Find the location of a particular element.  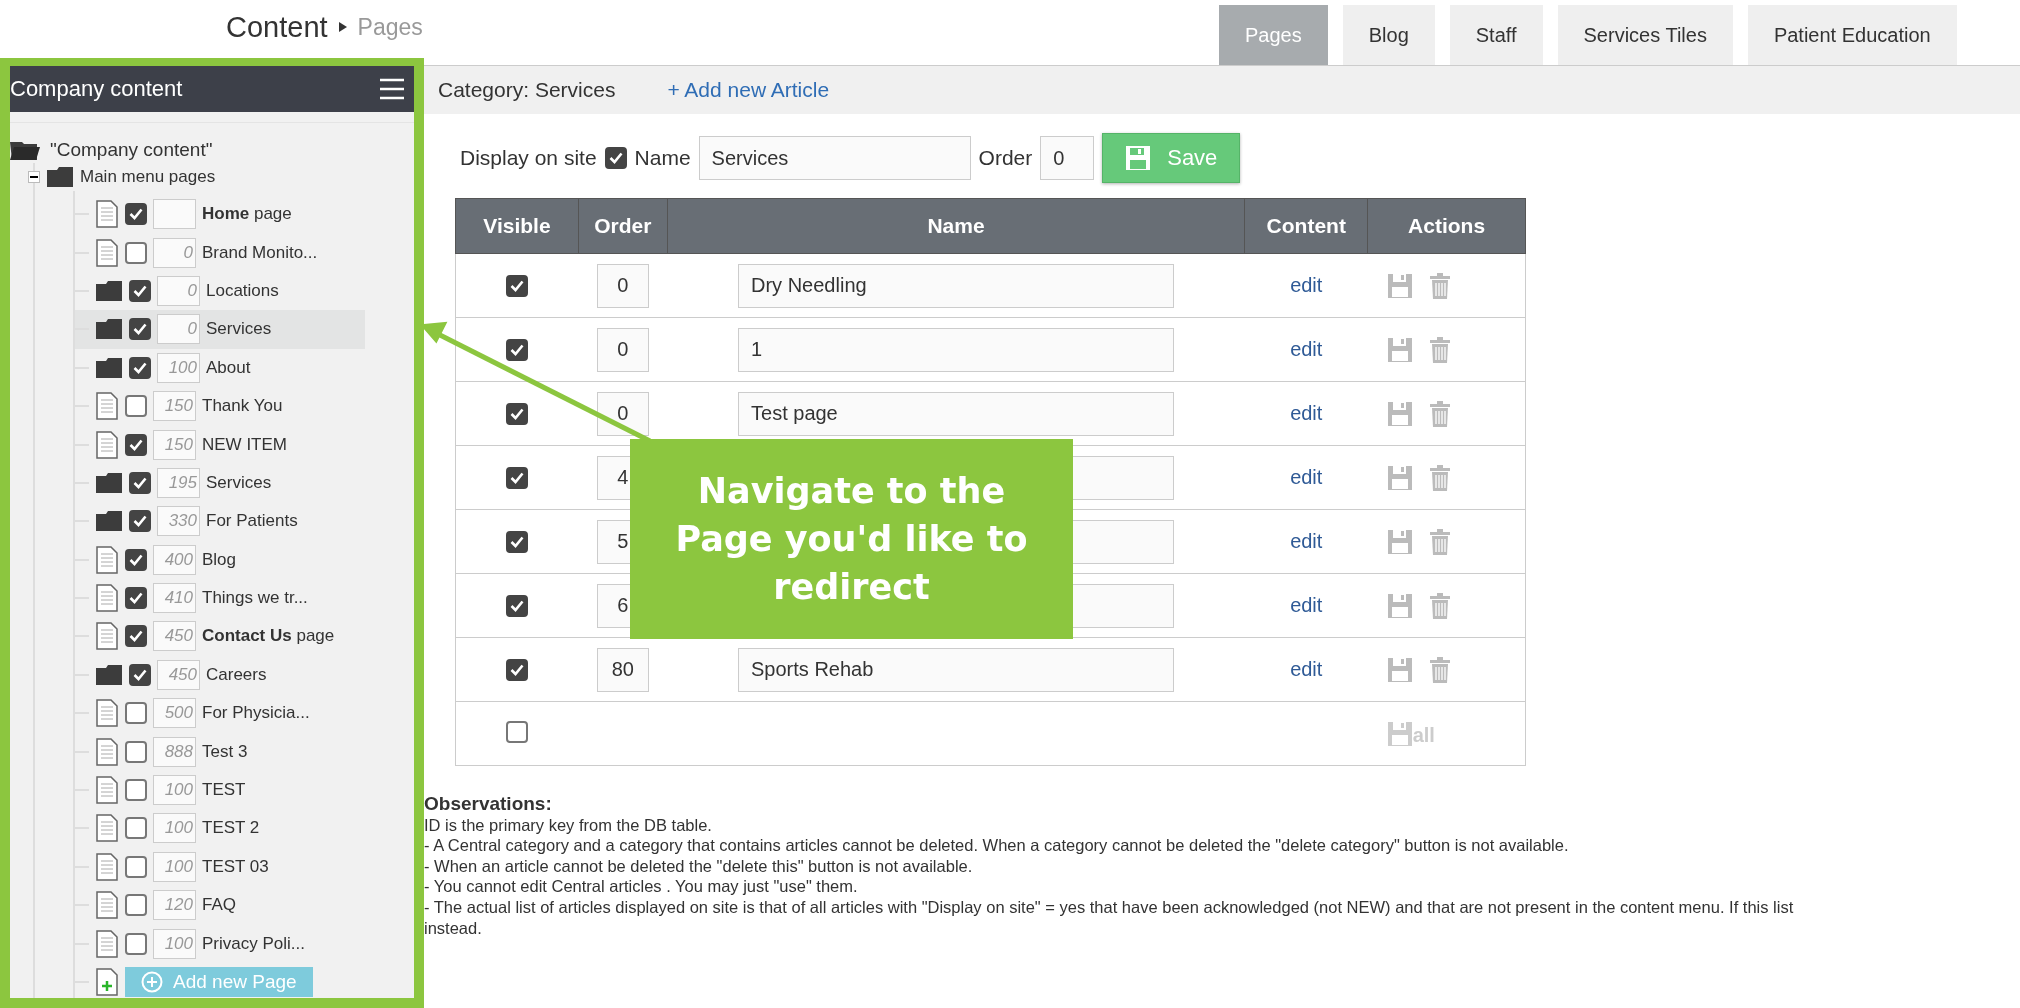

tree-item: 450 Contact Us page is located at coordinates (220, 636).